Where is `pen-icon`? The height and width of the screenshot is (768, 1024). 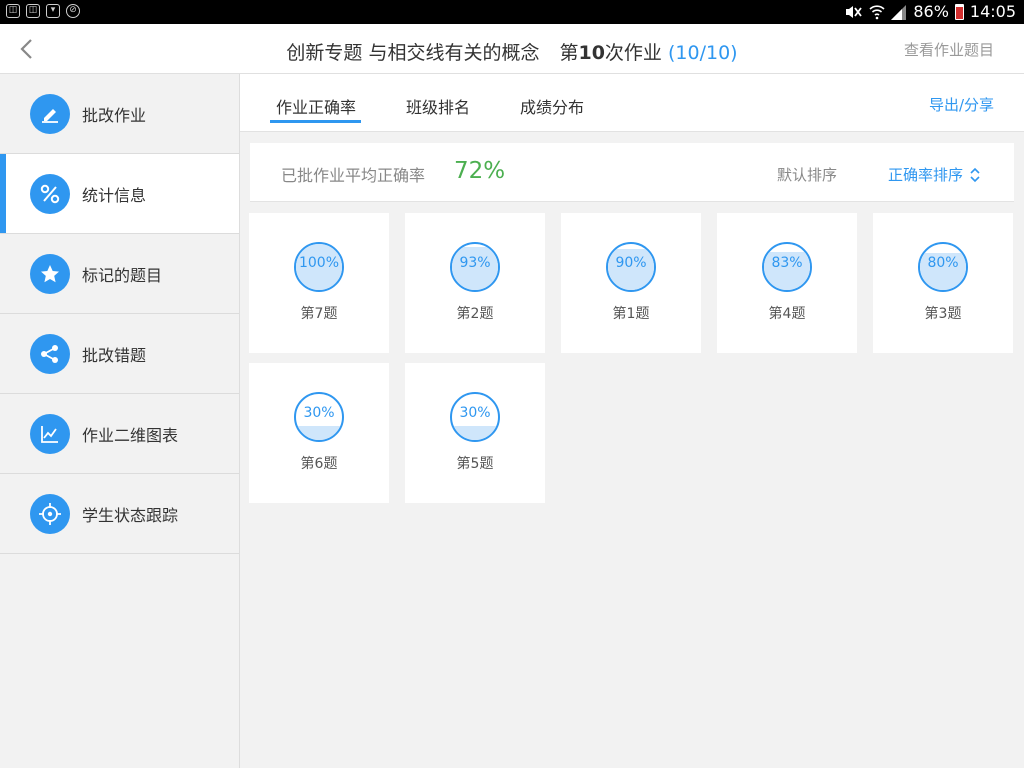 pen-icon is located at coordinates (50, 113).